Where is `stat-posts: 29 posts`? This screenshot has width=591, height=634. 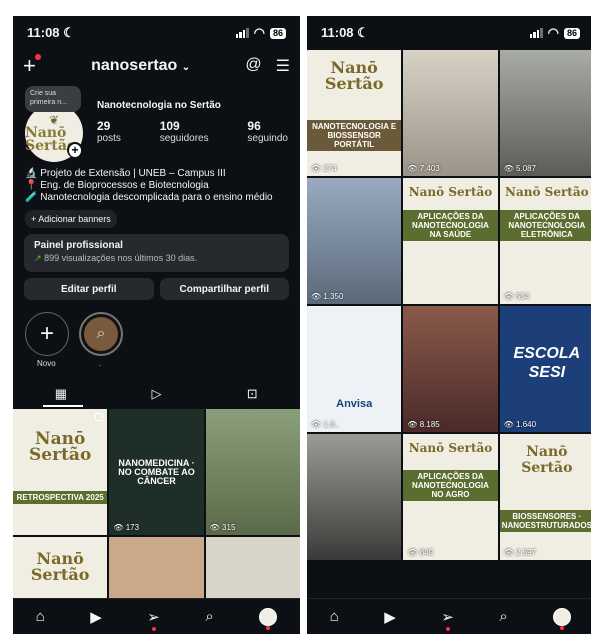
stat-posts: 29 posts is located at coordinates (109, 131).